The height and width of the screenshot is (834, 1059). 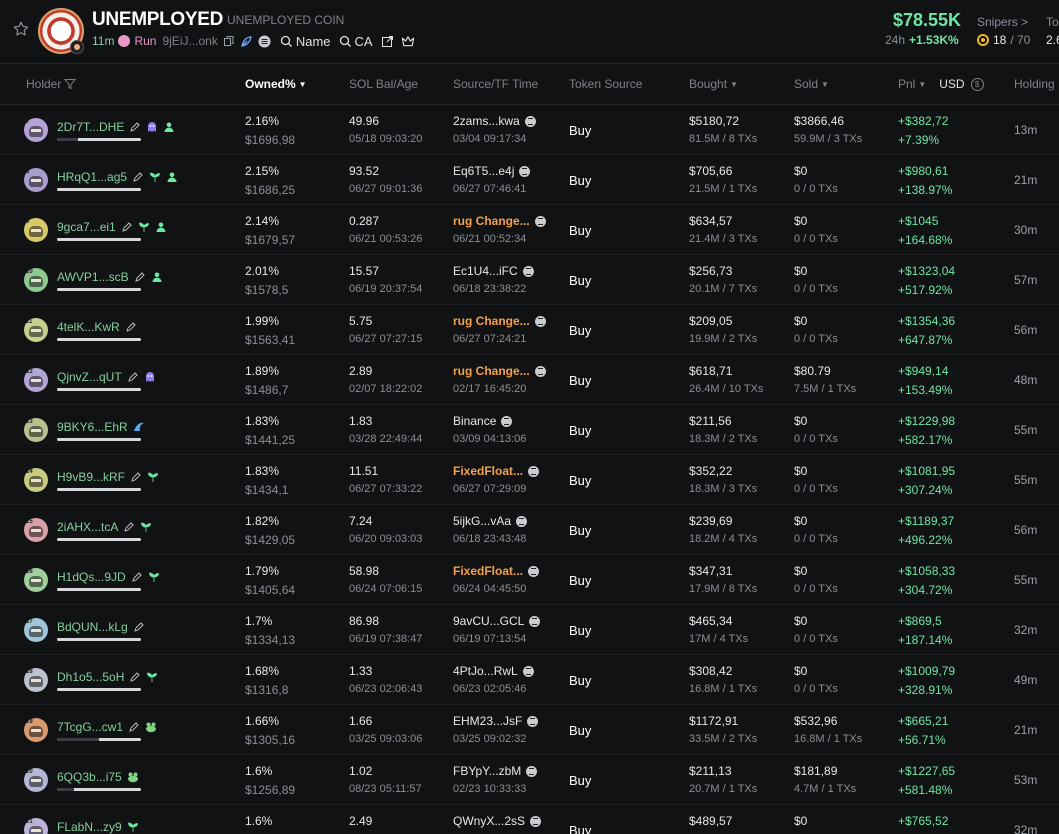 What do you see at coordinates (276, 84) in the screenshot?
I see `col-owned: Owned% ▼` at bounding box center [276, 84].